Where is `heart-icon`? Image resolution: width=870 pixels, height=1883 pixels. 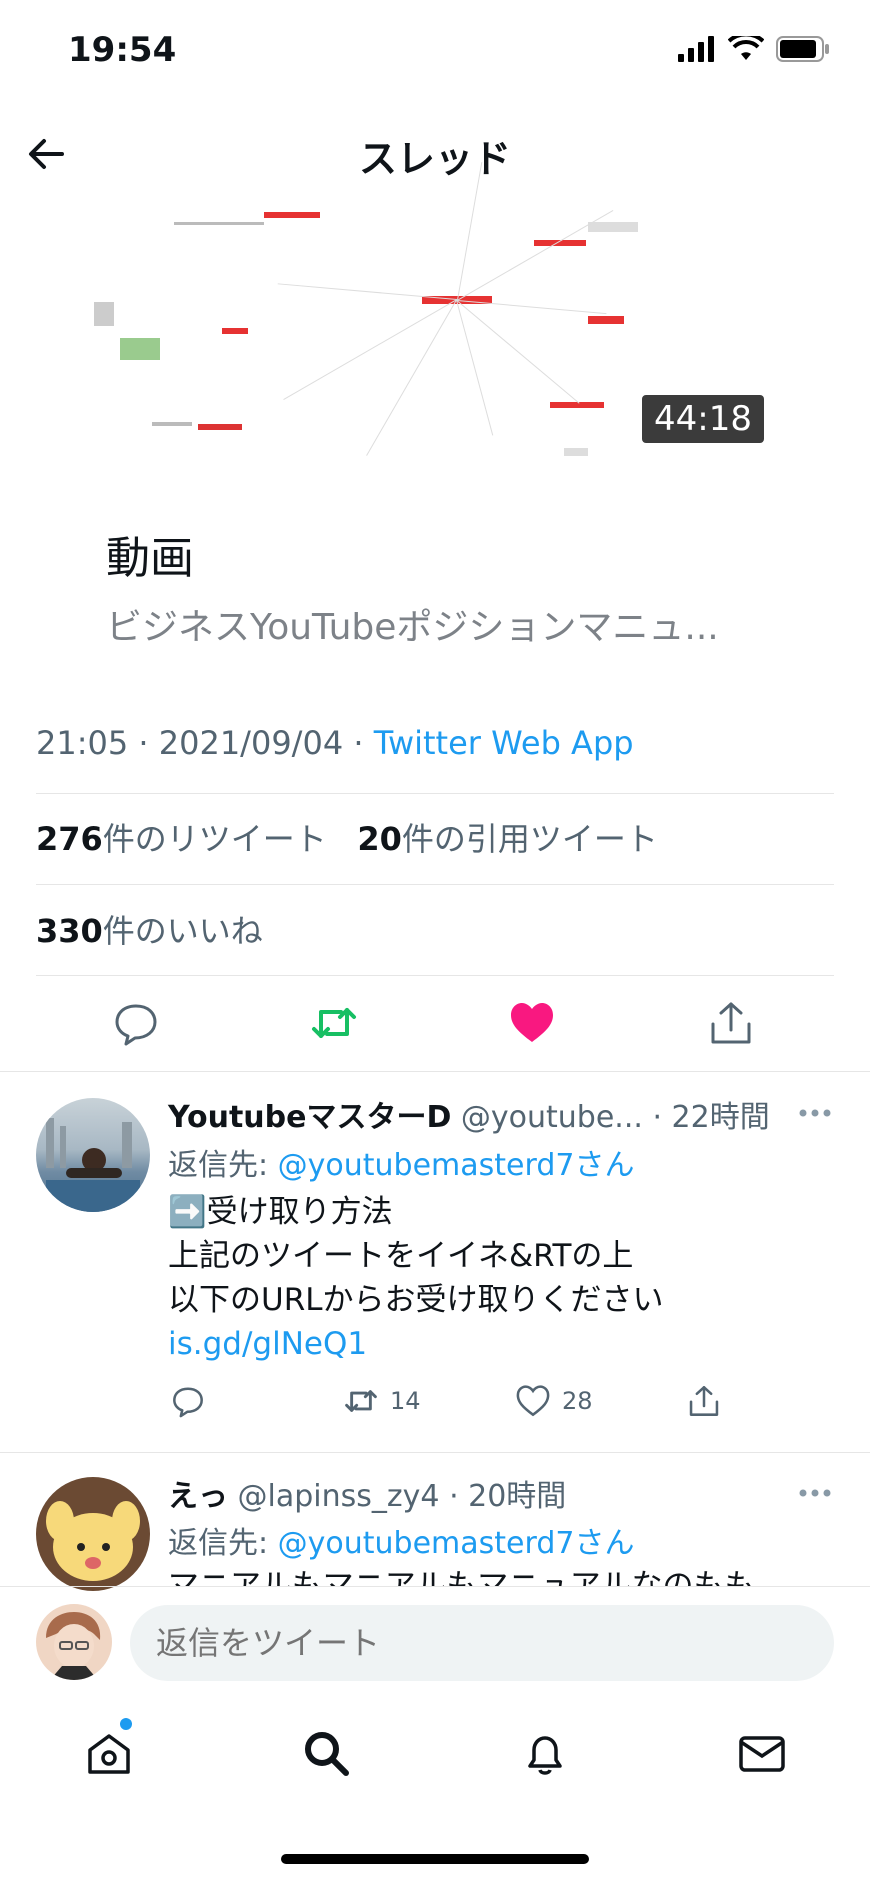 heart-icon is located at coordinates (533, 1401).